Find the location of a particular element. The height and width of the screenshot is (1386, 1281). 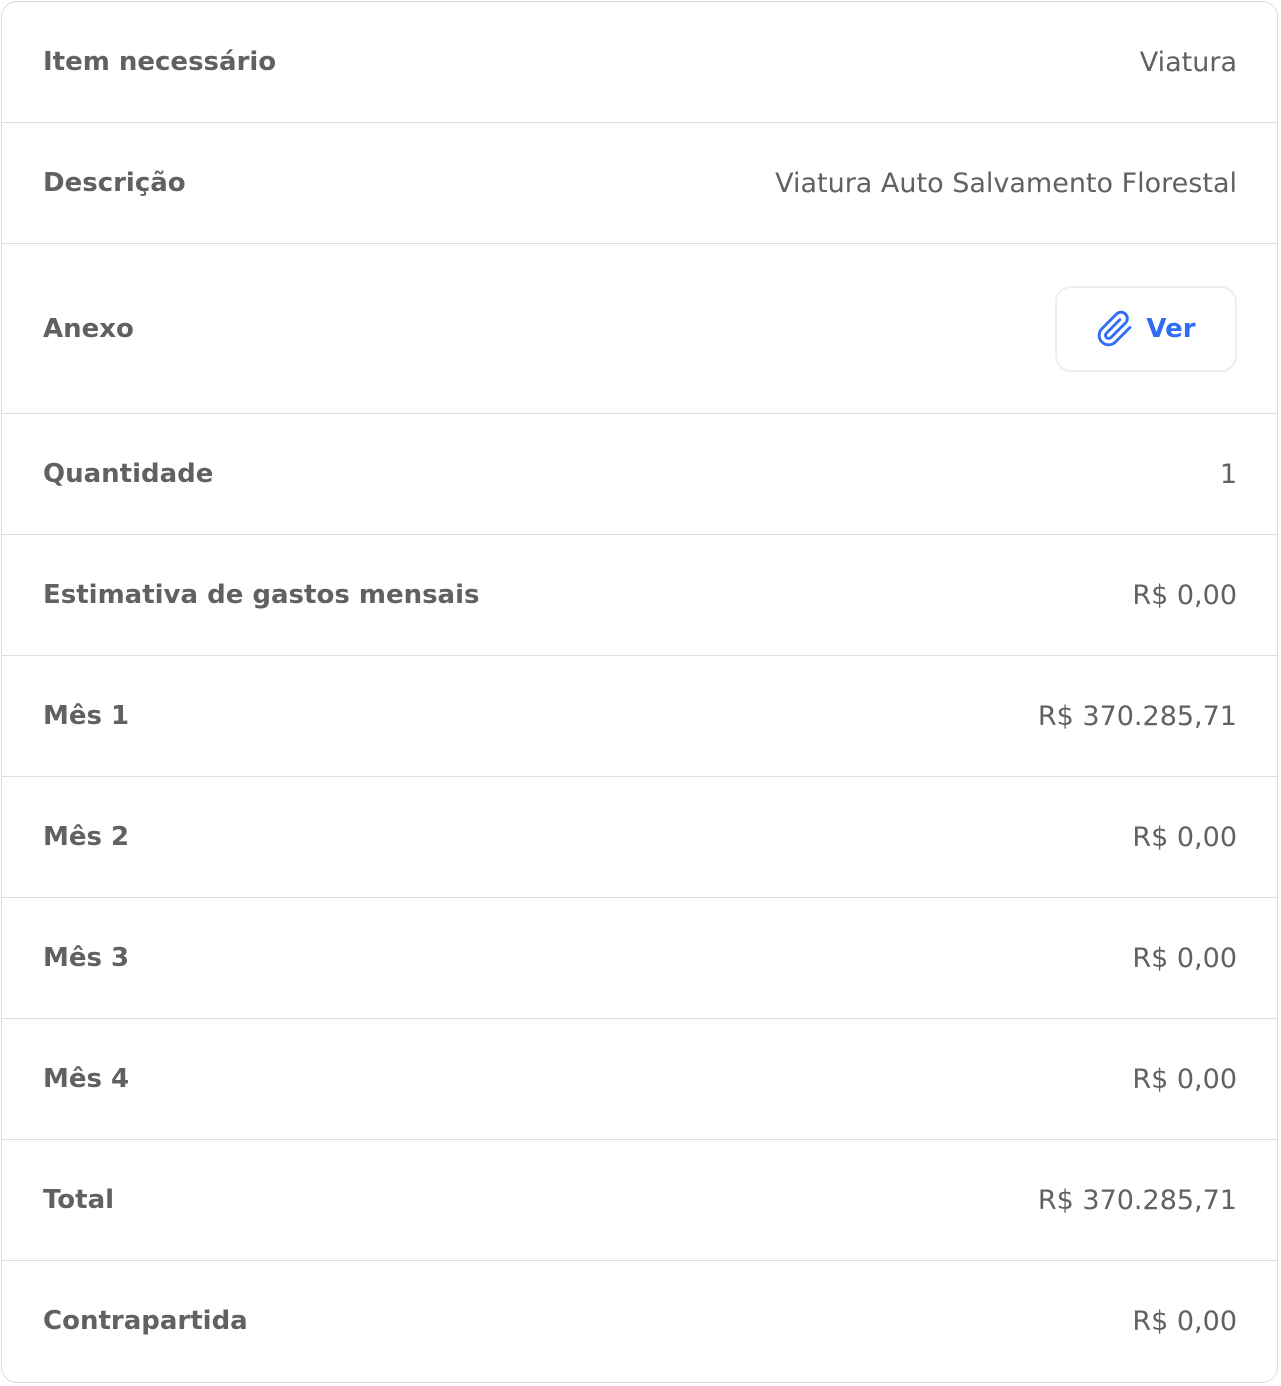

row-label: Quantidade is located at coordinates (128, 474).